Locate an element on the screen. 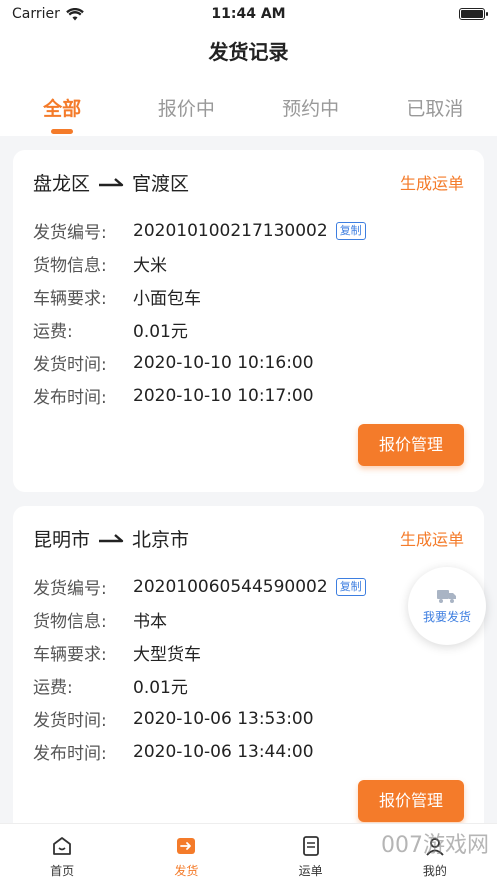 The width and height of the screenshot is (497, 883). bottom-tabbar: 首页 发货 运单 我的 is located at coordinates (248, 853).